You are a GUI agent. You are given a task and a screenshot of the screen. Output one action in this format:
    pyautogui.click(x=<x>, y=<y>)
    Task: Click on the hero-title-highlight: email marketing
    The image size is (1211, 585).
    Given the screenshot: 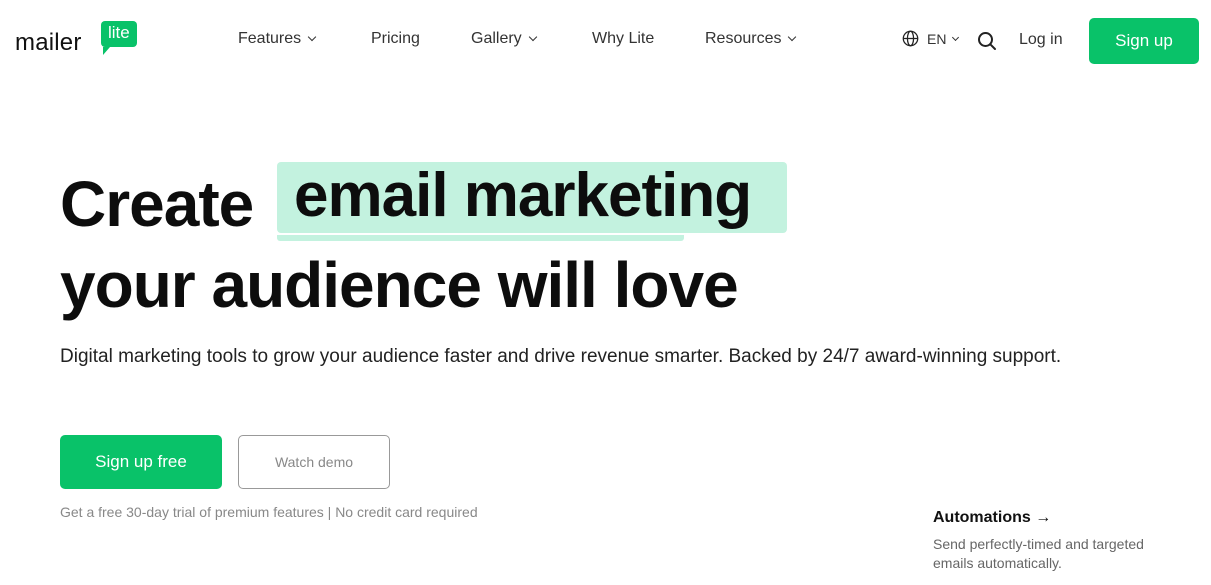 What is the action you would take?
    pyautogui.click(x=523, y=195)
    